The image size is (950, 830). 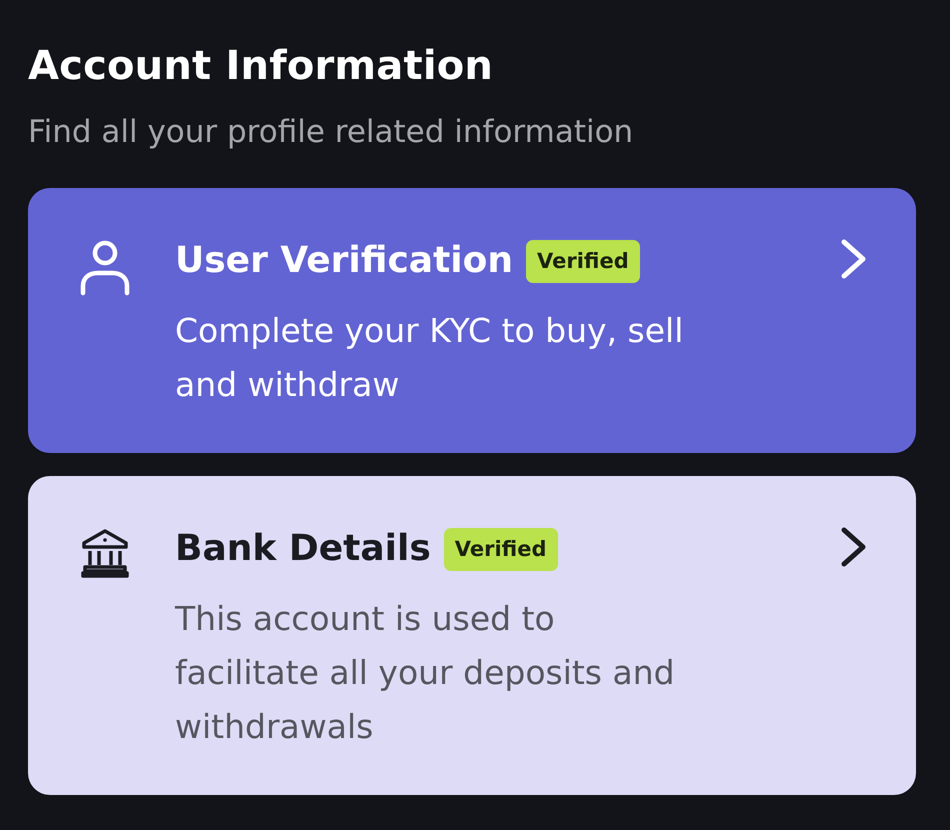 What do you see at coordinates (105, 553) in the screenshot?
I see `bank-icon` at bounding box center [105, 553].